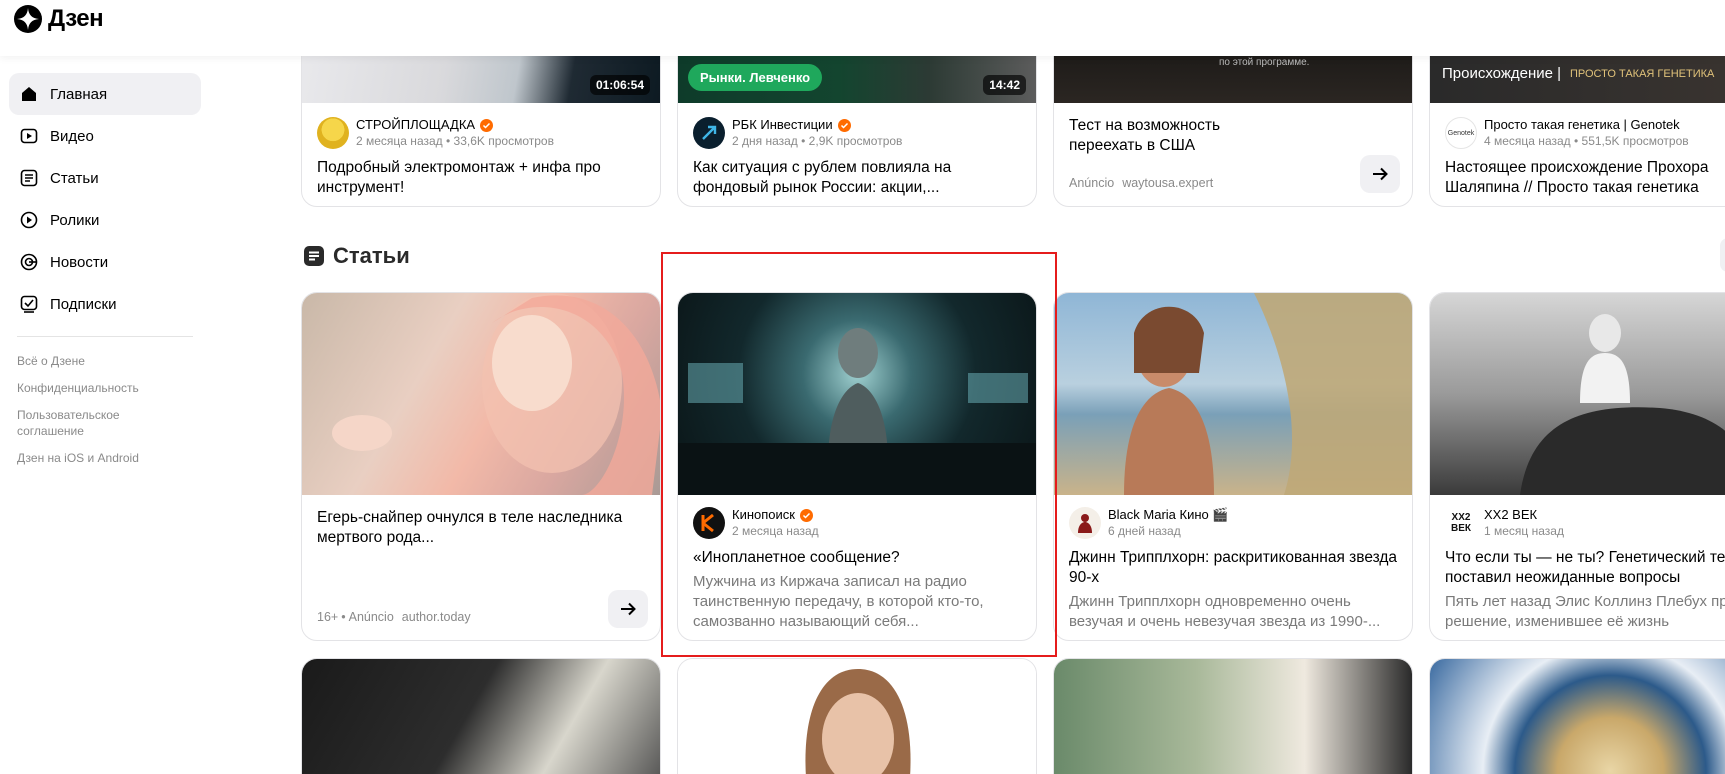 Image resolution: width=1725 pixels, height=774 pixels. I want to click on source-name: ХХ2 ВЕК, so click(1511, 514).